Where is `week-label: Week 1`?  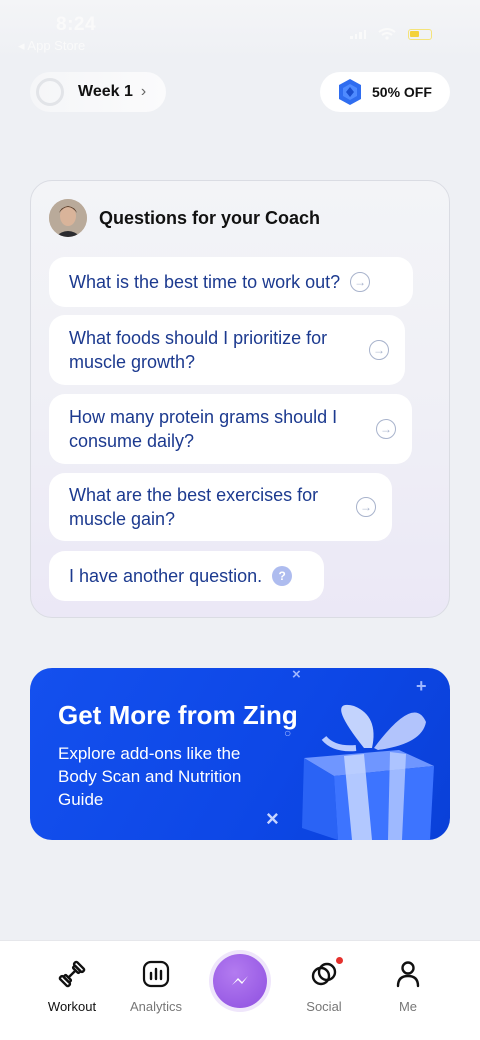 week-label: Week 1 is located at coordinates (105, 91).